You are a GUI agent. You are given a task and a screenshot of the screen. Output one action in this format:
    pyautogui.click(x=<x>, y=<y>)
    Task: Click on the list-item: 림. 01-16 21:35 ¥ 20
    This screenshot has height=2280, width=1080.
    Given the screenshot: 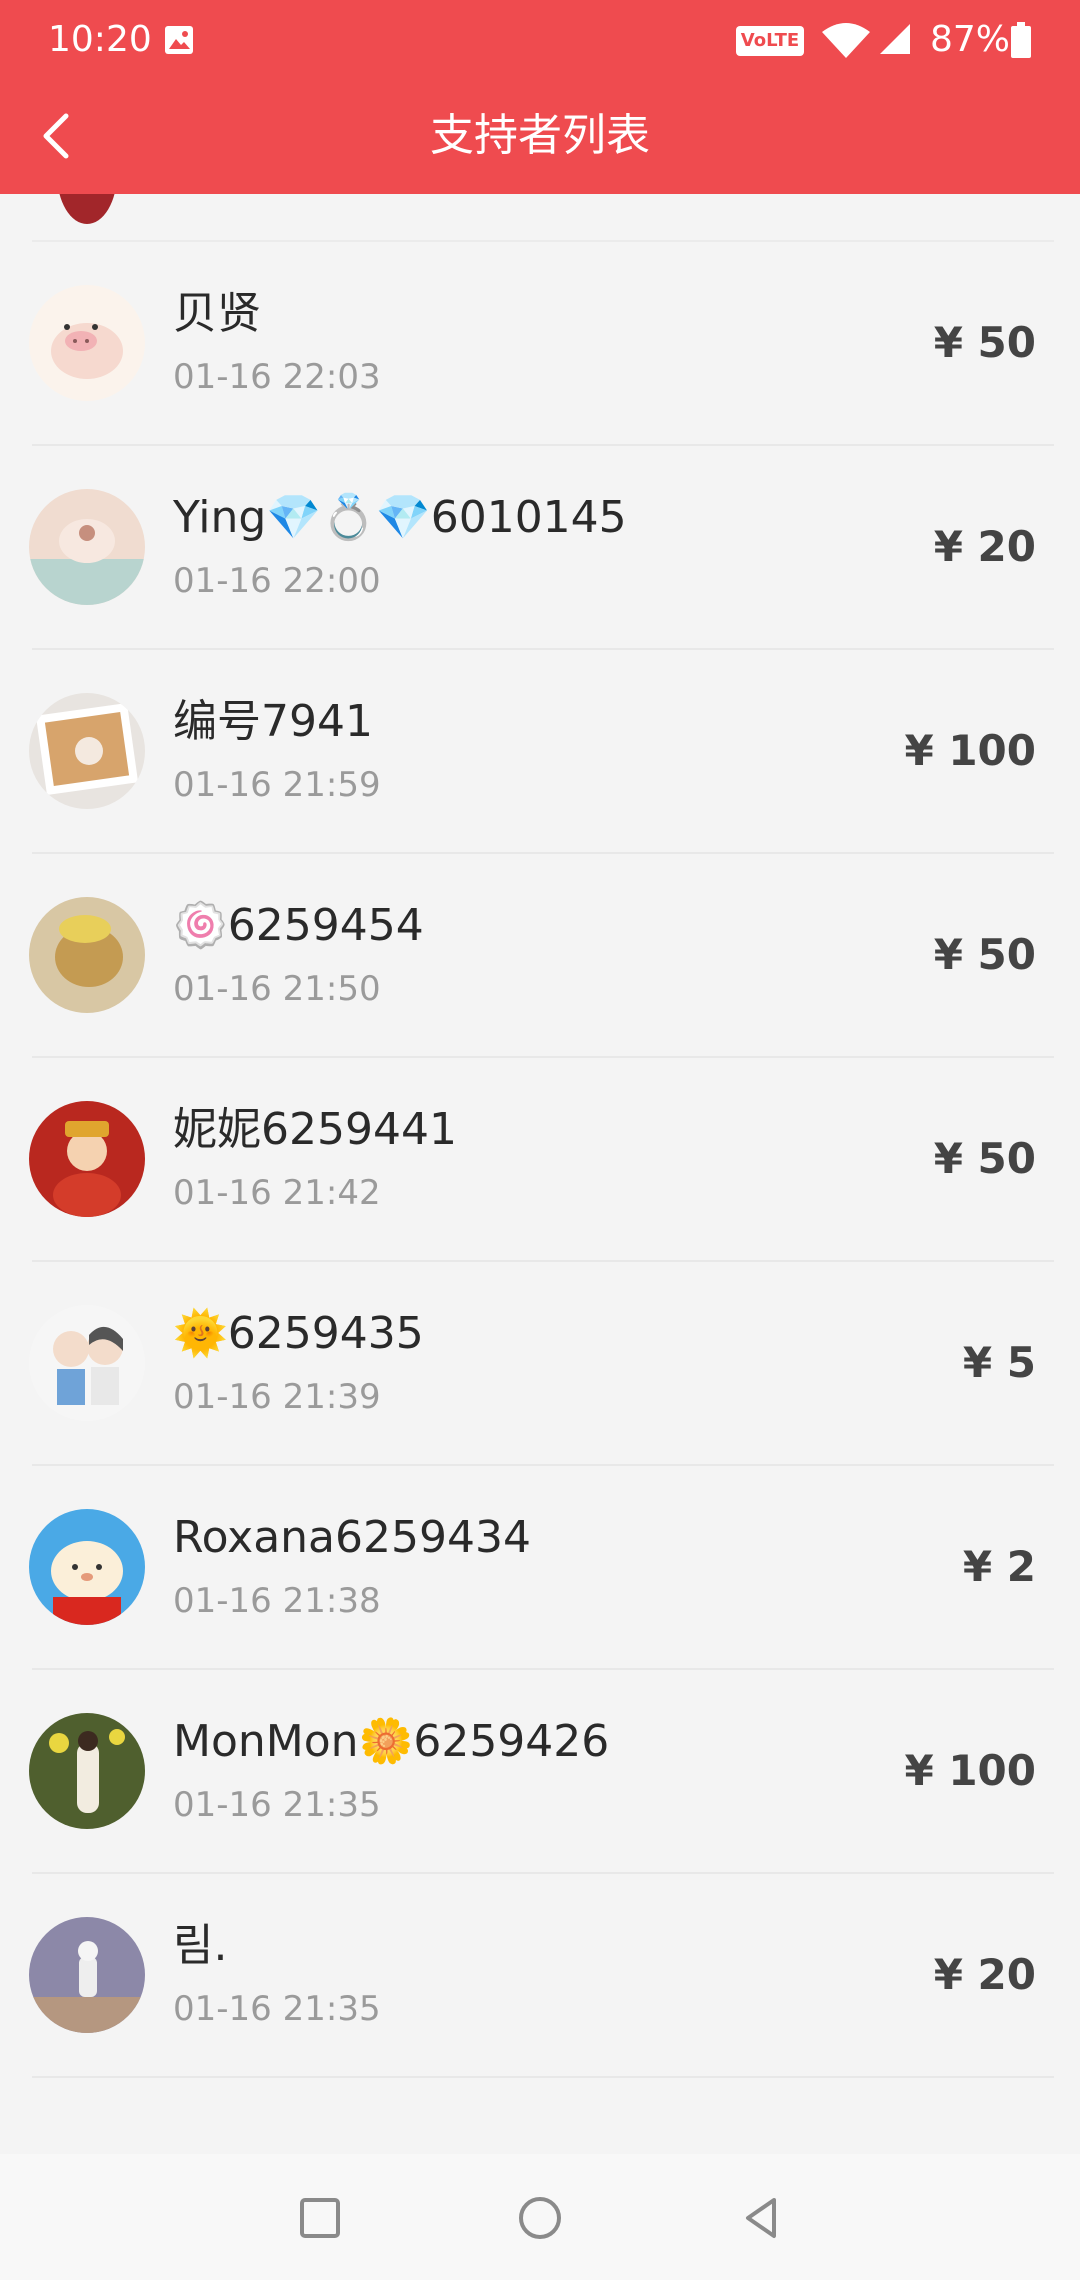 What is the action you would take?
    pyautogui.click(x=541, y=1976)
    